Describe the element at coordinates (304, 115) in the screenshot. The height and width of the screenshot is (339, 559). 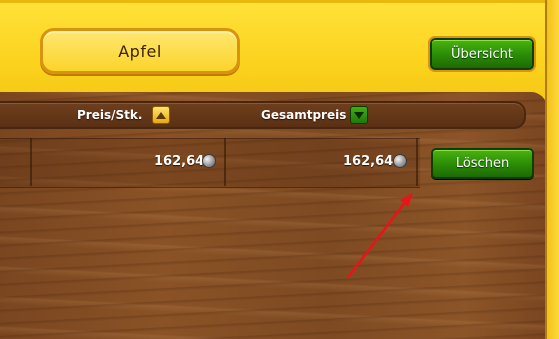
I see `column-header-total-price: Gesamtpreis` at that location.